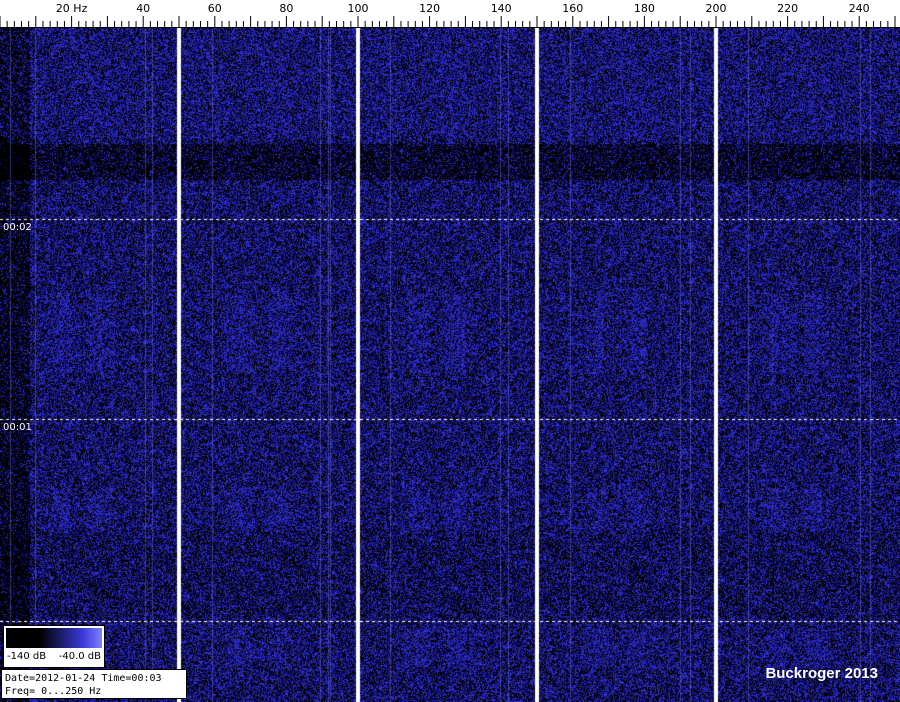  What do you see at coordinates (17, 427) in the screenshot?
I see `time-marker-label: 00:01` at bounding box center [17, 427].